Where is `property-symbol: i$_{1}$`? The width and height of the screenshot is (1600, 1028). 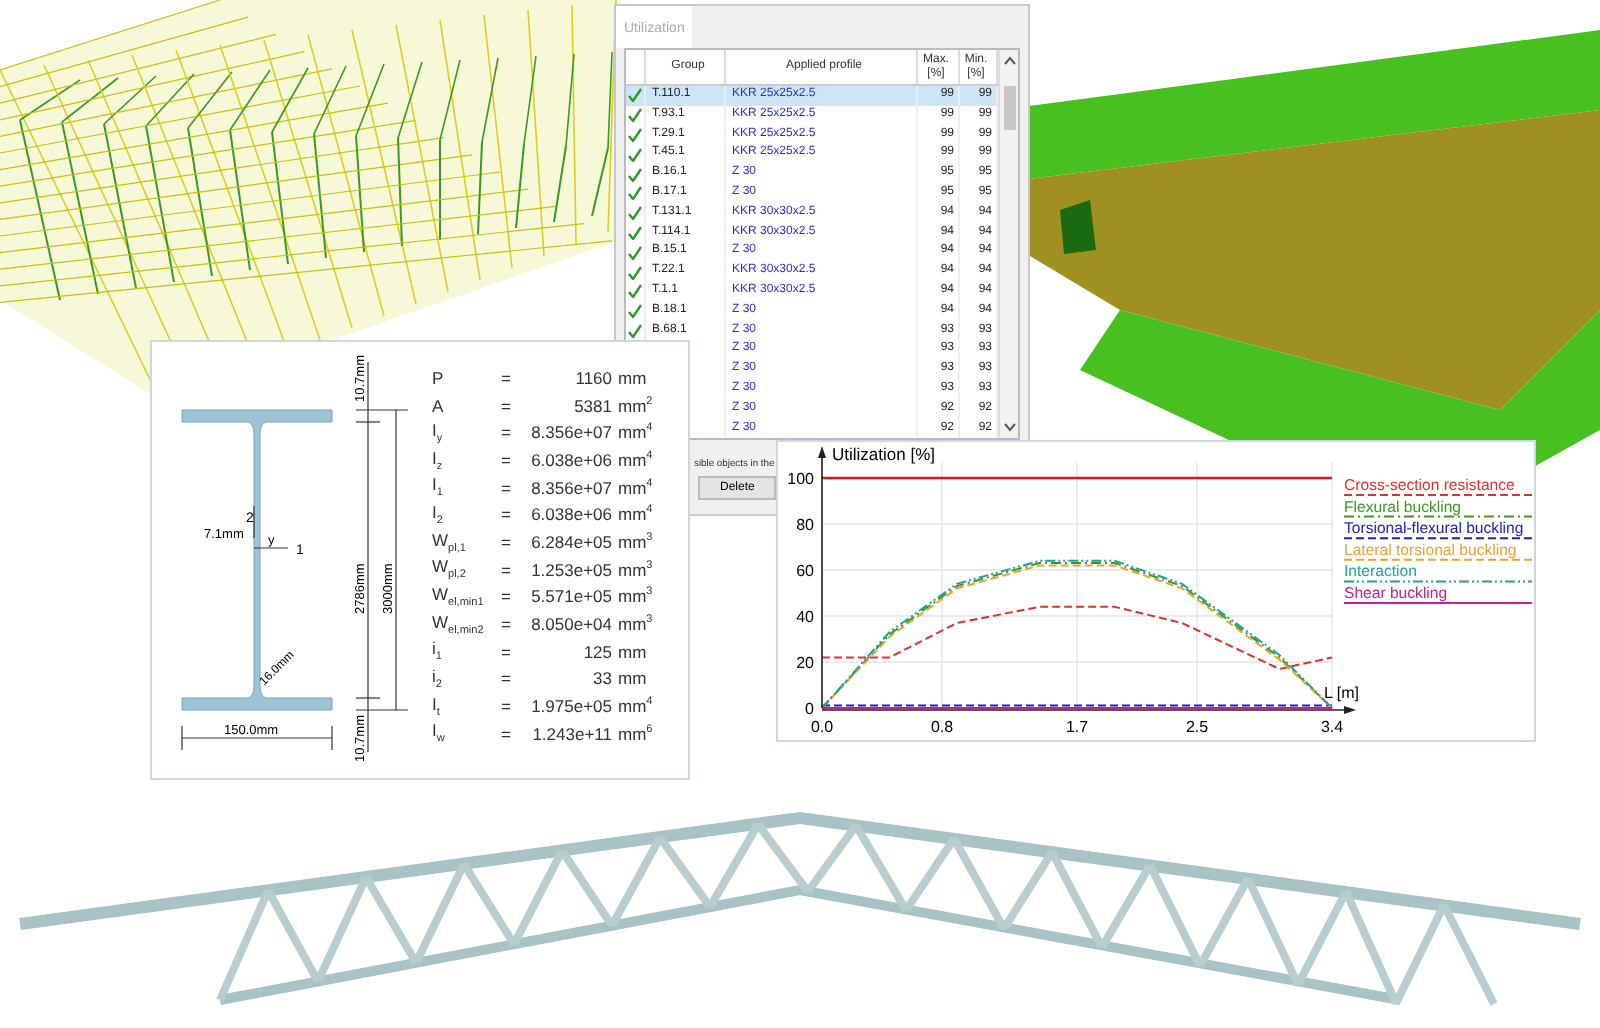
property-symbol: i$_{1}$ is located at coordinates (438, 651).